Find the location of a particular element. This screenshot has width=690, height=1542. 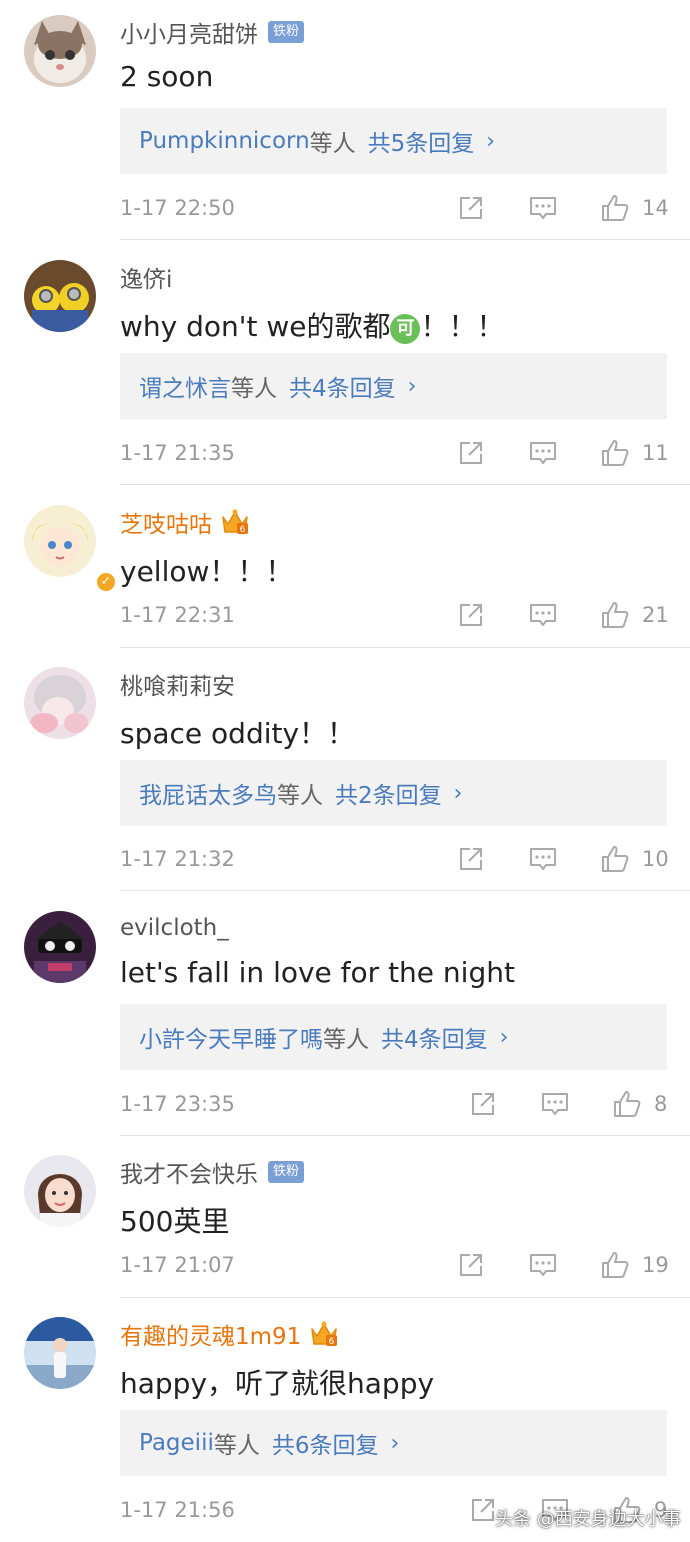

verified-icon: ✓ is located at coordinates (106, 582).